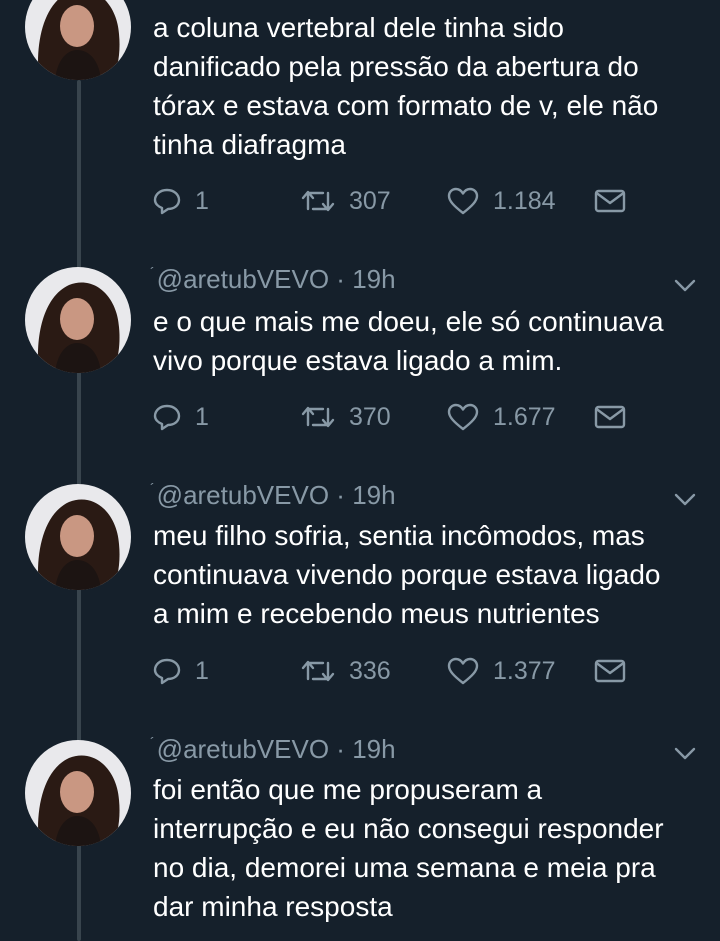 The height and width of the screenshot is (941, 720). I want to click on retweet-button: 336, so click(346, 671).